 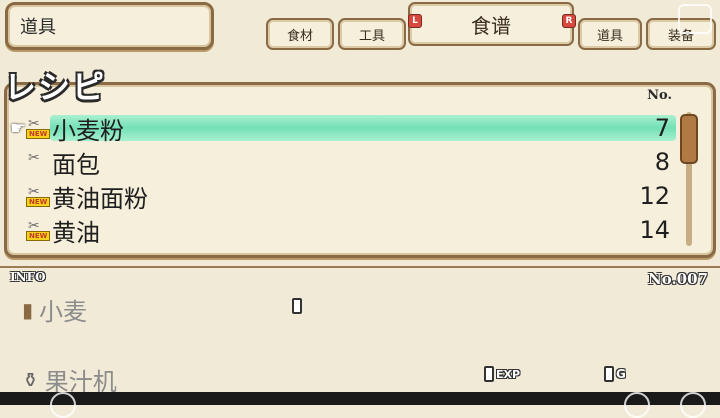 I want to click on info-label: INFO, so click(x=28, y=277).